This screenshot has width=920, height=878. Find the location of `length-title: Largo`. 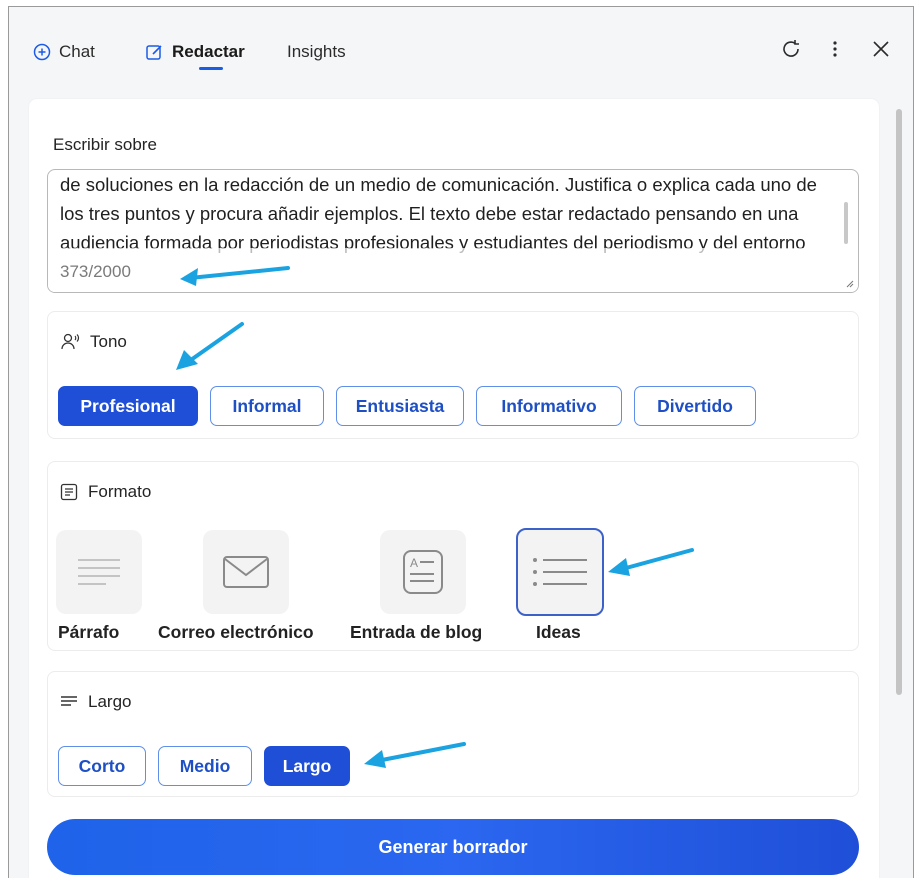

length-title: Largo is located at coordinates (95, 702).